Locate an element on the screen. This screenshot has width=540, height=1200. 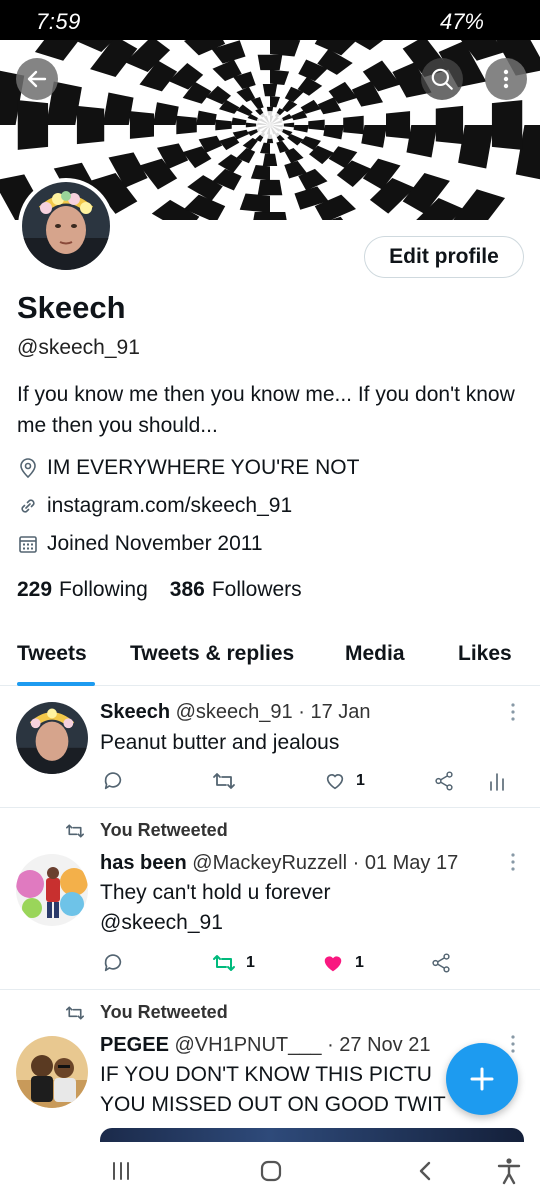
retweet-button: 1 is located at coordinates (233, 963).